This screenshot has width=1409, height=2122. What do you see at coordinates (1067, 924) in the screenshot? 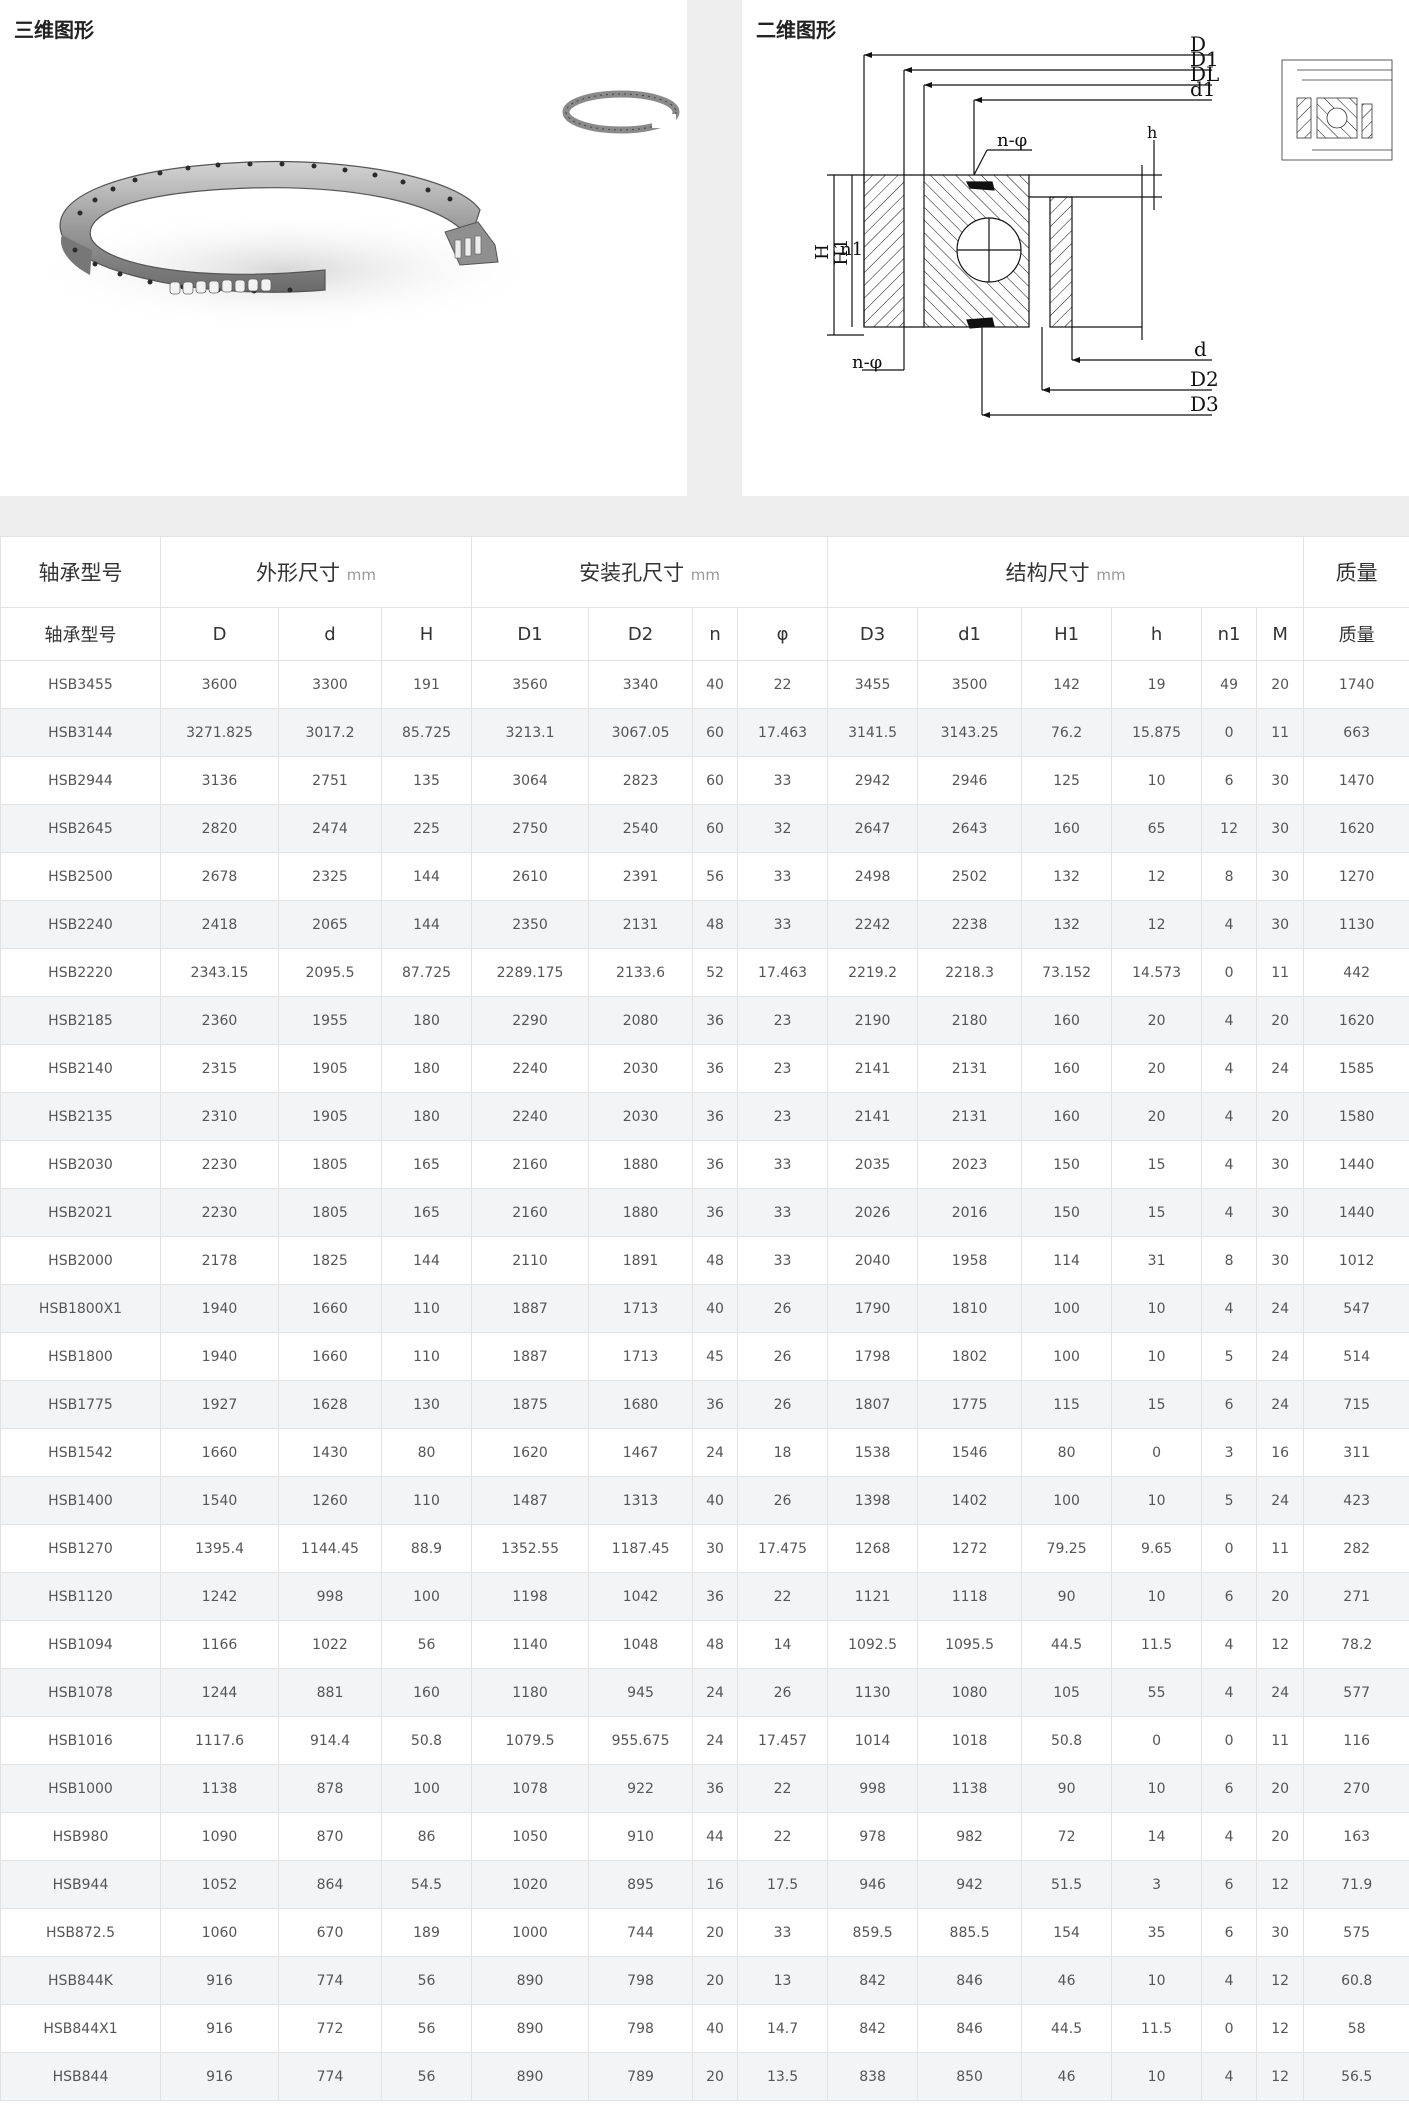
I see `value-cell: 132` at bounding box center [1067, 924].